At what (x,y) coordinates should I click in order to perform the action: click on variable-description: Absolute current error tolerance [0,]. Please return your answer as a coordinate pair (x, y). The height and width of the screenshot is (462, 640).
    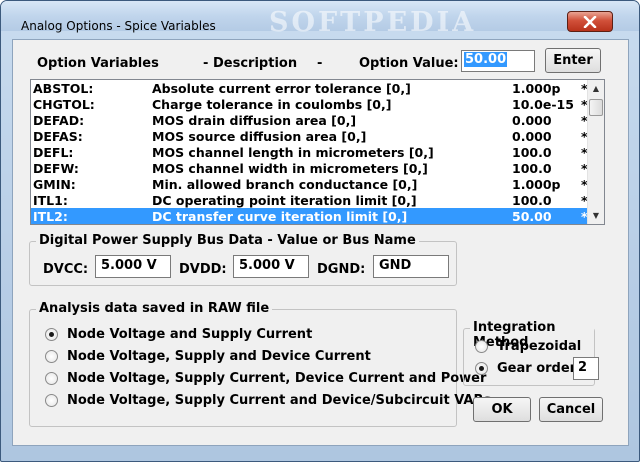
    Looking at the image, I should click on (281, 88).